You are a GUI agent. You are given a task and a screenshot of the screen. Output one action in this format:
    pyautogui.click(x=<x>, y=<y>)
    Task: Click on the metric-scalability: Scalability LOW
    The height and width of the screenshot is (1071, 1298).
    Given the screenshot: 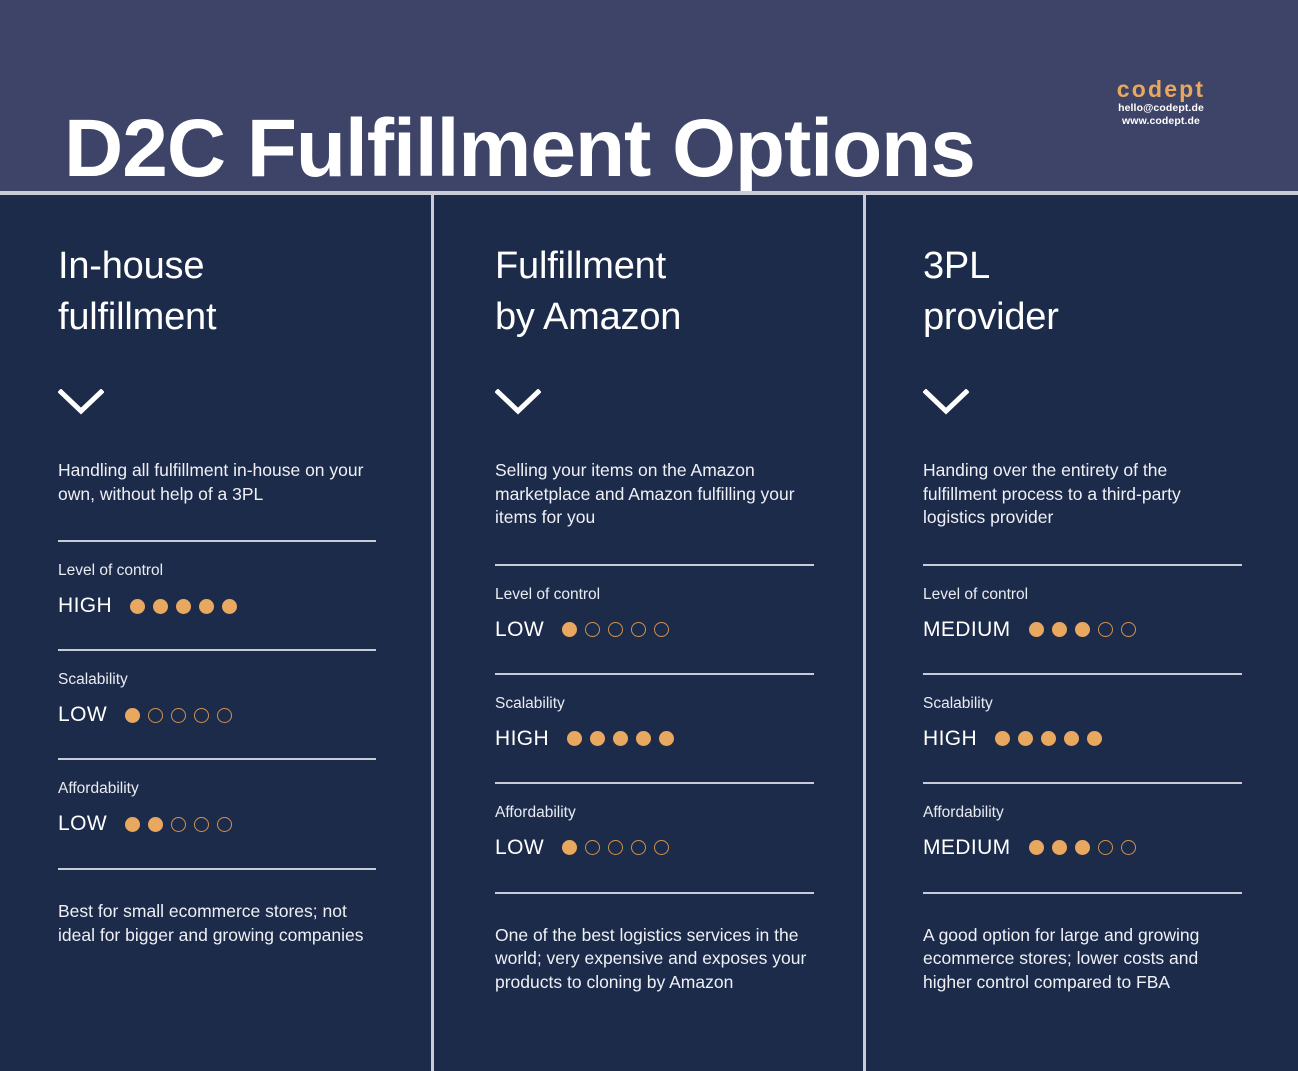 What is the action you would take?
    pyautogui.click(x=217, y=689)
    